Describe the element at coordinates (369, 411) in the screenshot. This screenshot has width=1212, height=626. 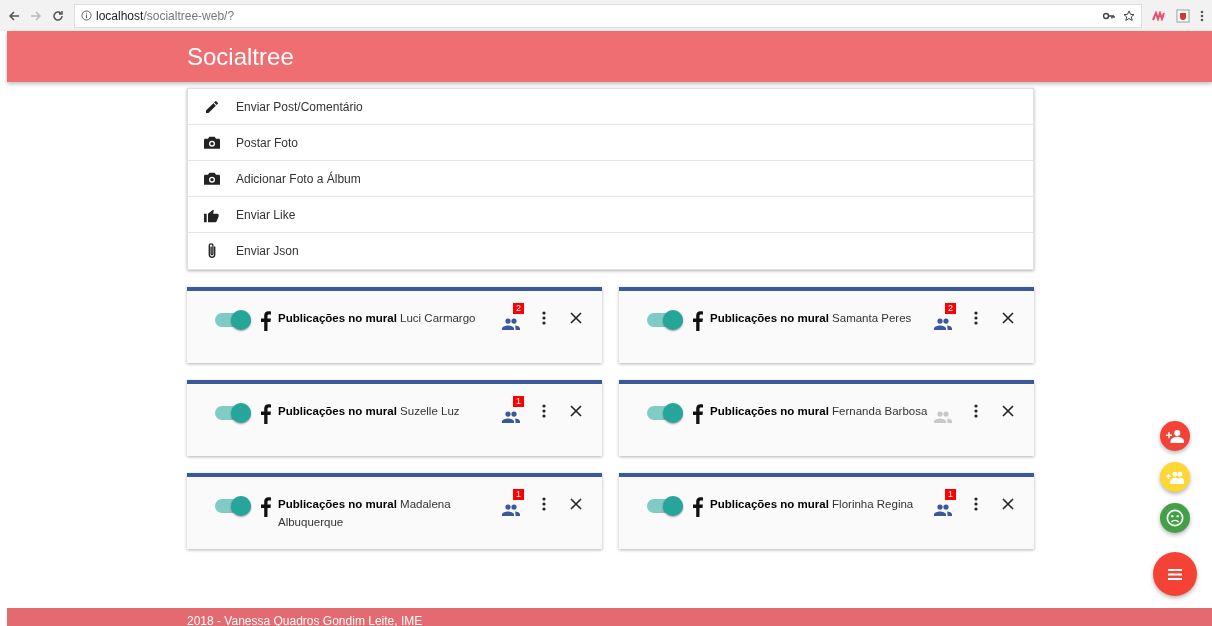
I see `feed-title: Publicações no mural Suzelle Luz` at that location.